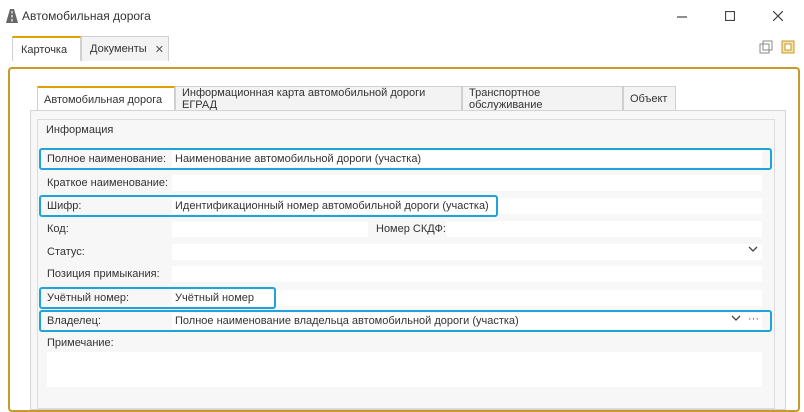  What do you see at coordinates (215, 298) in the screenshot?
I see `account-number-value: Учётный номер` at bounding box center [215, 298].